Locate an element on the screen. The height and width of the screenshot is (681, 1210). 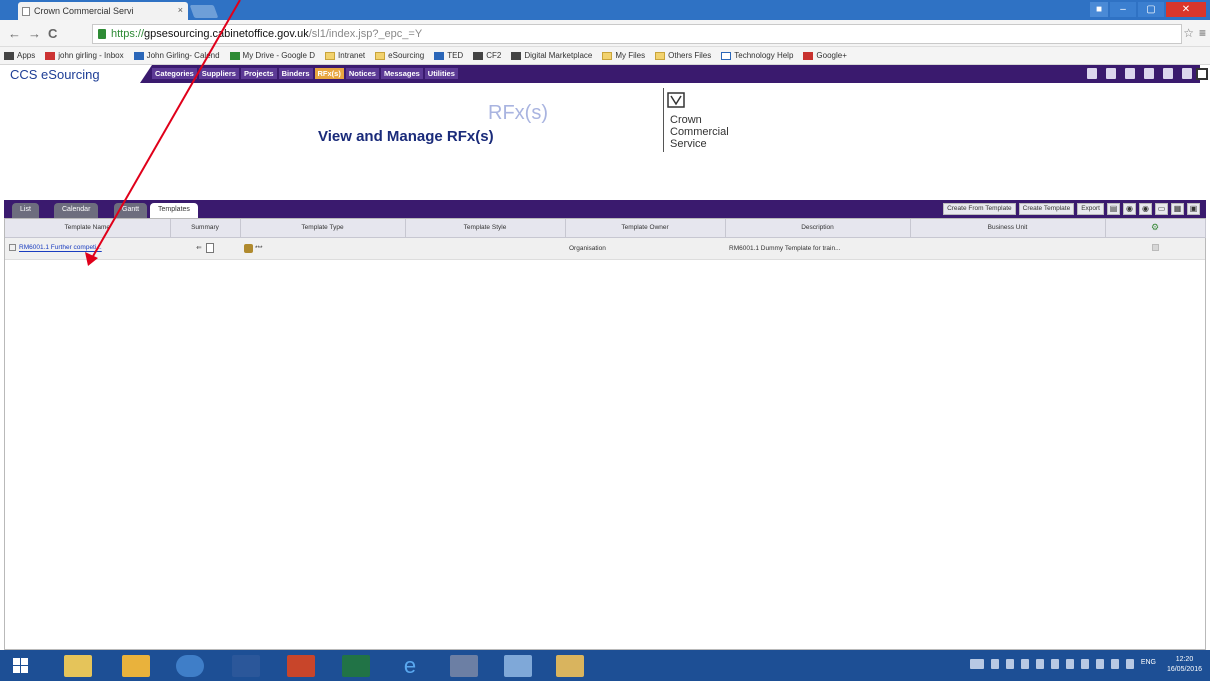
layout-icon: ▦ is located at coordinates (1177, 209).